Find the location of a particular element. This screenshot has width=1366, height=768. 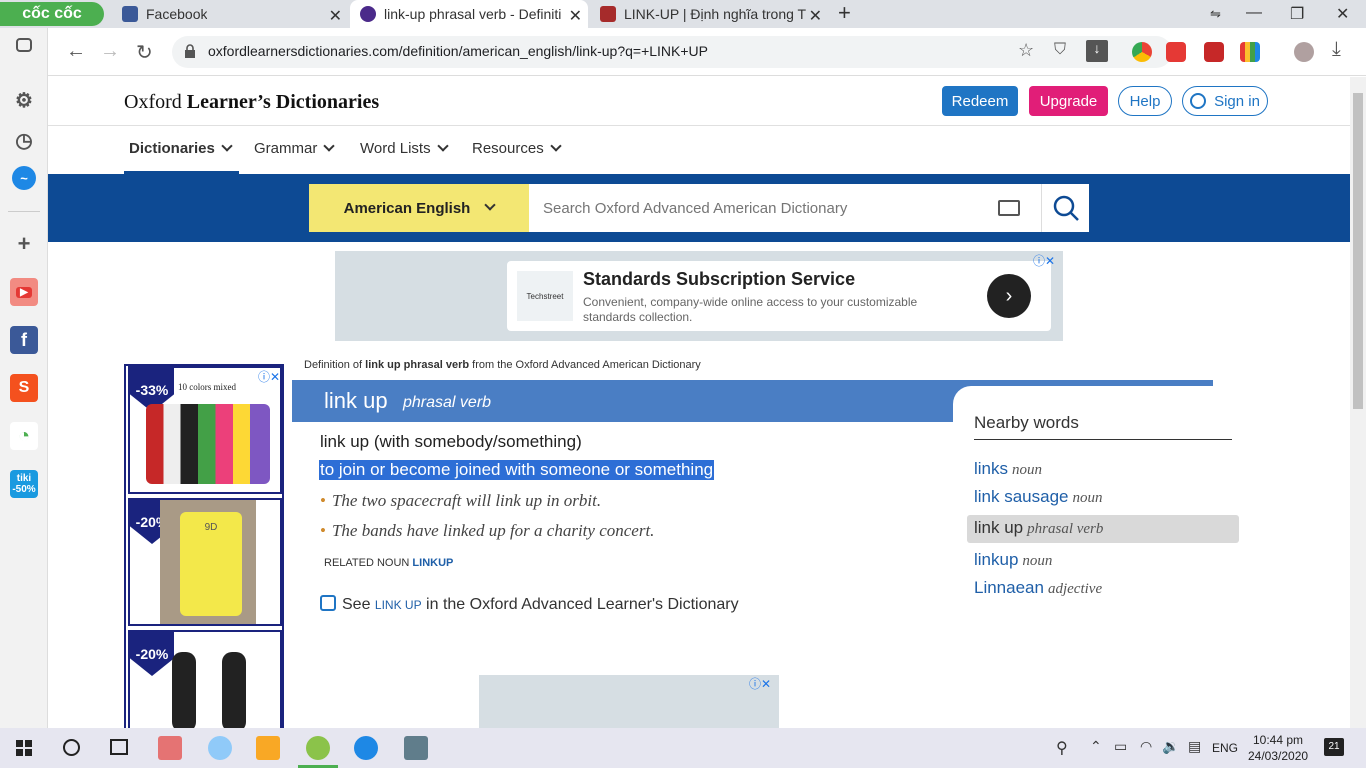

messenger-icon: ~ is located at coordinates (24, 178).